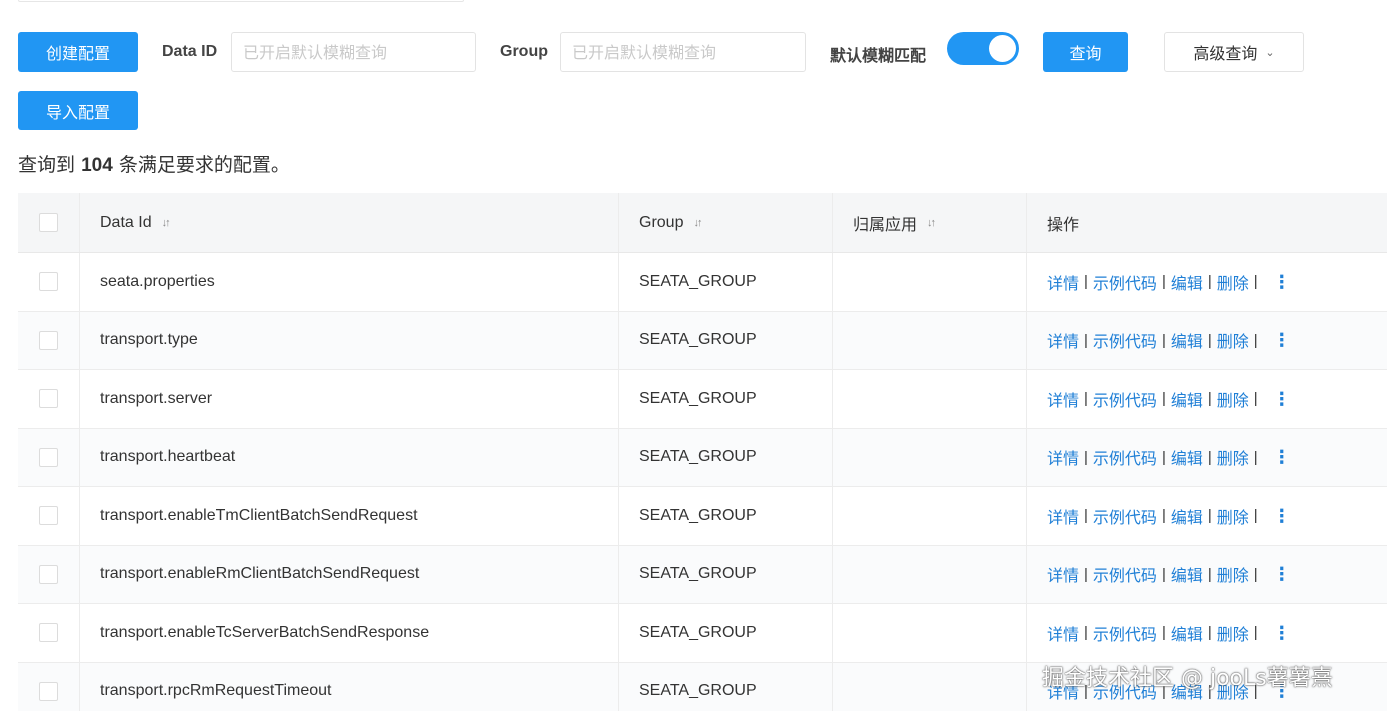  What do you see at coordinates (1063, 225) in the screenshot?
I see `header-ops-label: 操作` at bounding box center [1063, 225].